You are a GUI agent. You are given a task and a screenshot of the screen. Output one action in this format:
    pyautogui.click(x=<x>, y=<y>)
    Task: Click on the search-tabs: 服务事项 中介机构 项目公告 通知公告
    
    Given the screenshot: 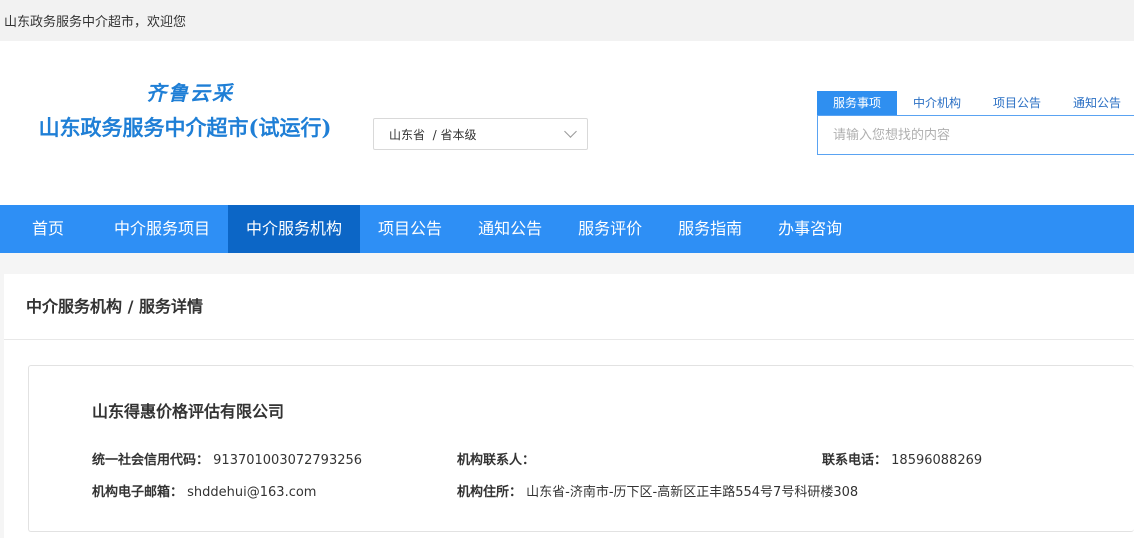 What is the action you would take?
    pyautogui.click(x=975, y=103)
    